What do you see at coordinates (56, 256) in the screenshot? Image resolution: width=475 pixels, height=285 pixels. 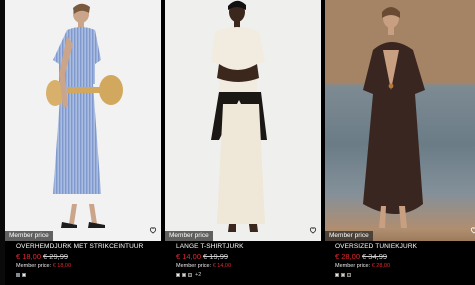 I see `original-price: € 29,99` at bounding box center [56, 256].